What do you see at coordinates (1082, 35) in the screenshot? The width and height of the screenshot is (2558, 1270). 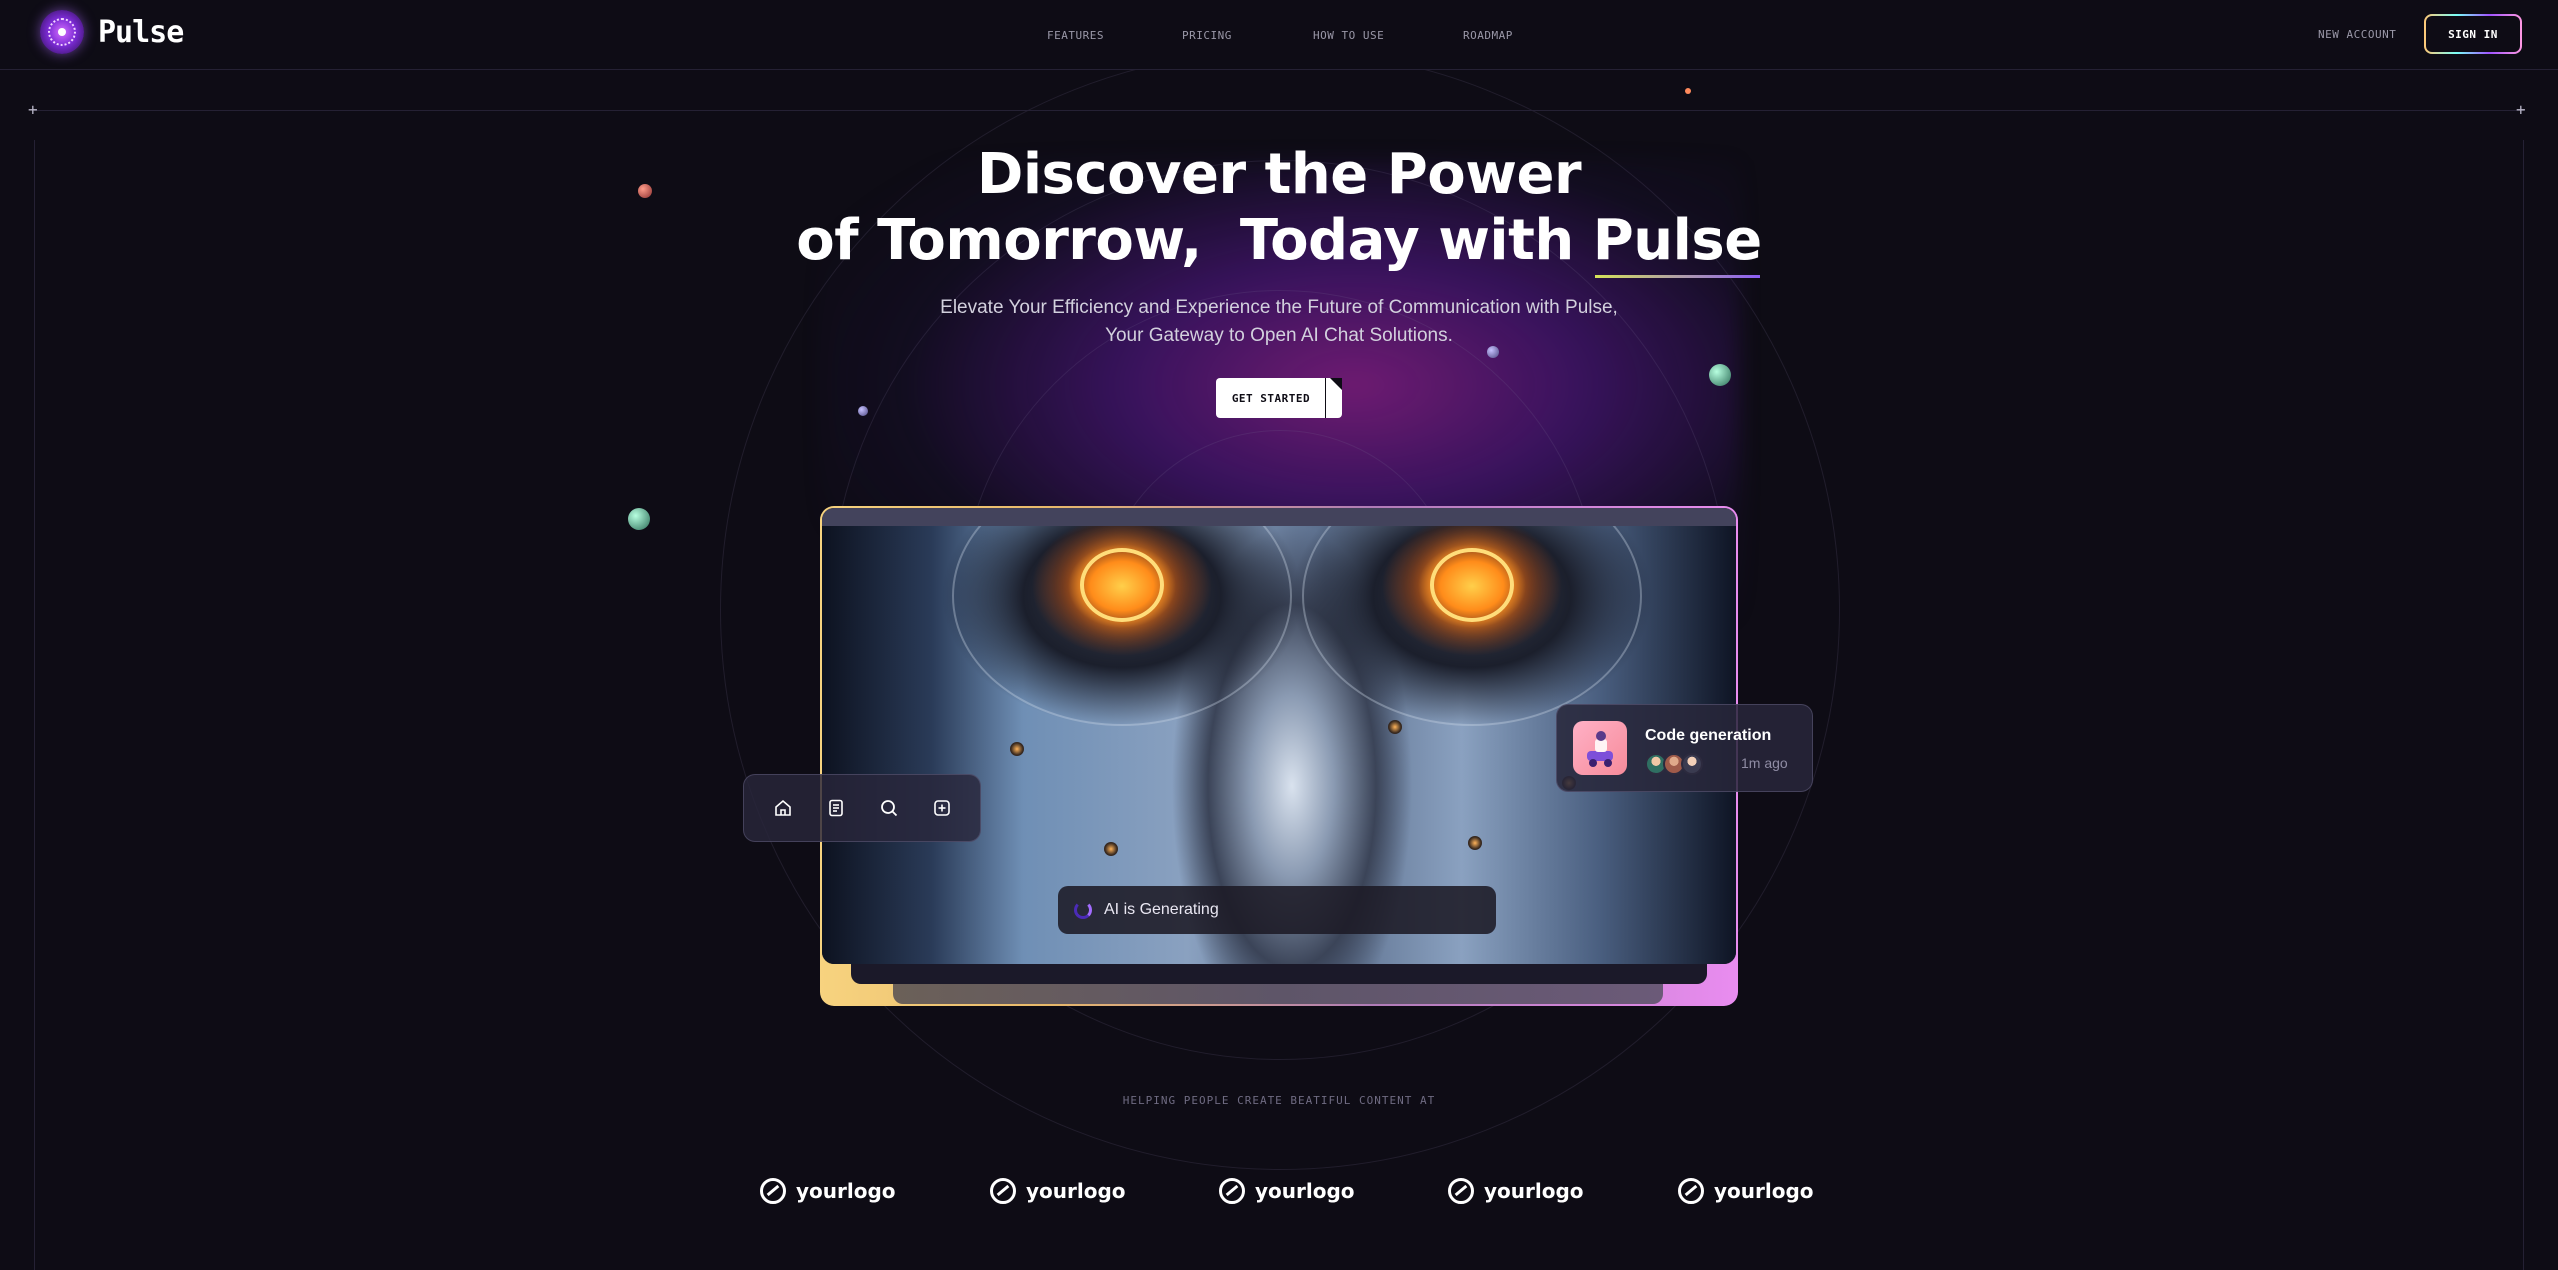 I see `nav-features: FEATURES` at bounding box center [1082, 35].